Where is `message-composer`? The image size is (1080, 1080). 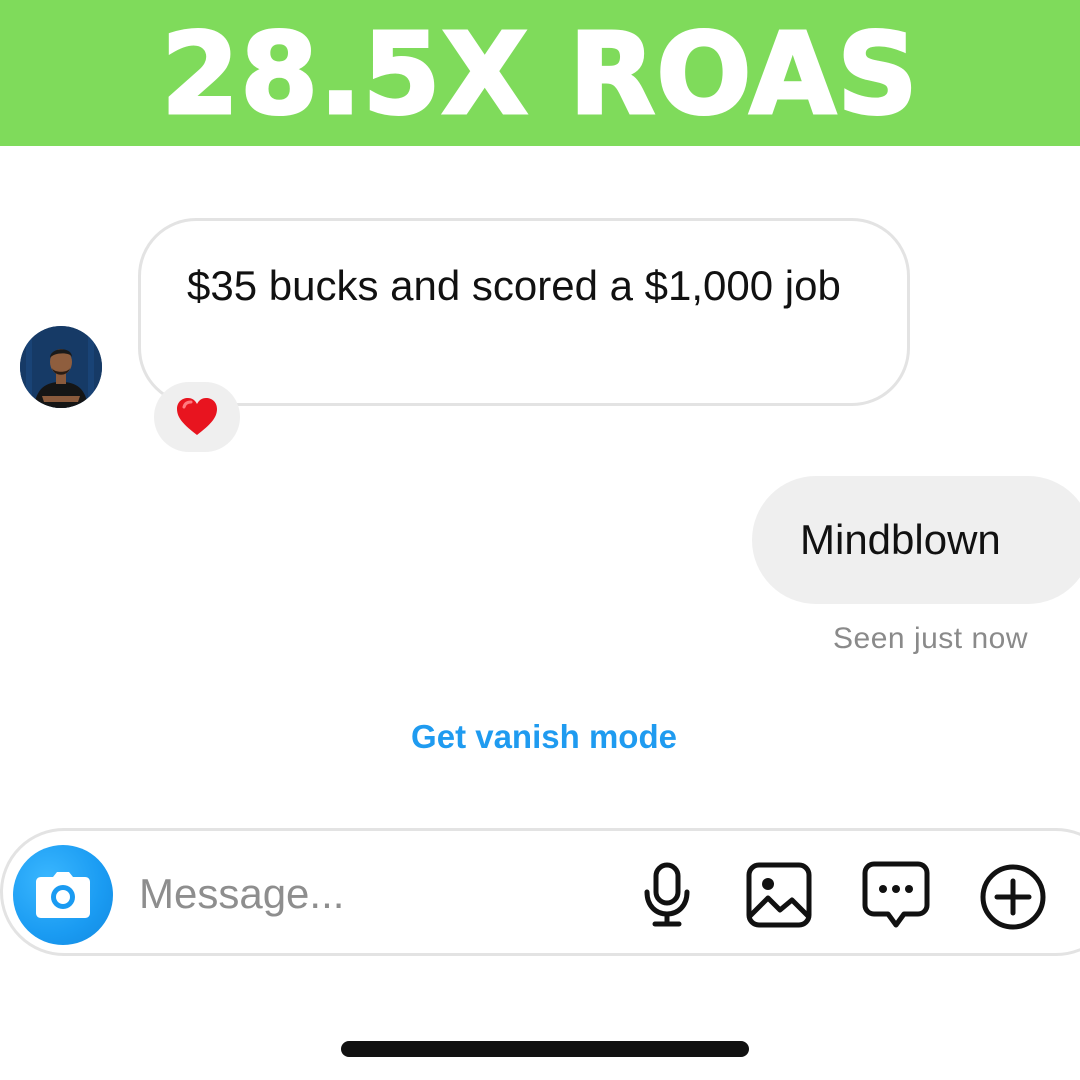
message-composer is located at coordinates (540, 892).